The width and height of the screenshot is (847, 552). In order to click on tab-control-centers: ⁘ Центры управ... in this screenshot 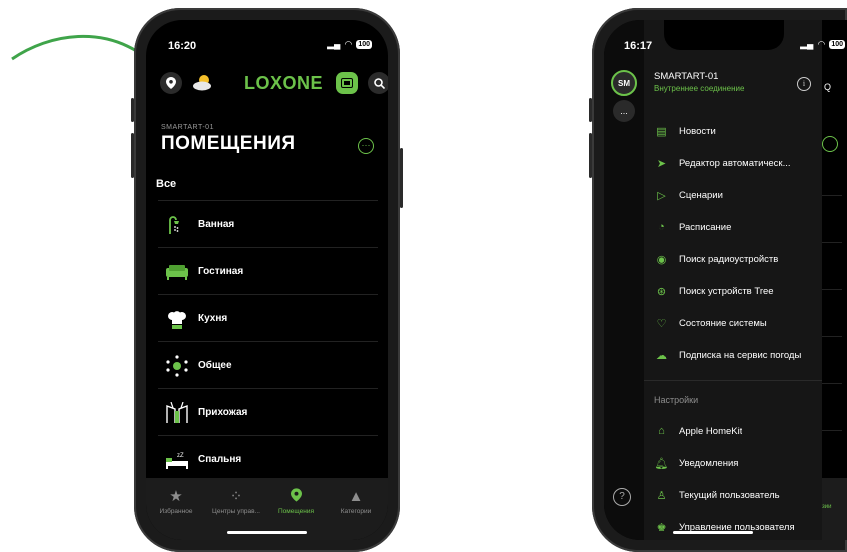, I will do `click(236, 501)`.